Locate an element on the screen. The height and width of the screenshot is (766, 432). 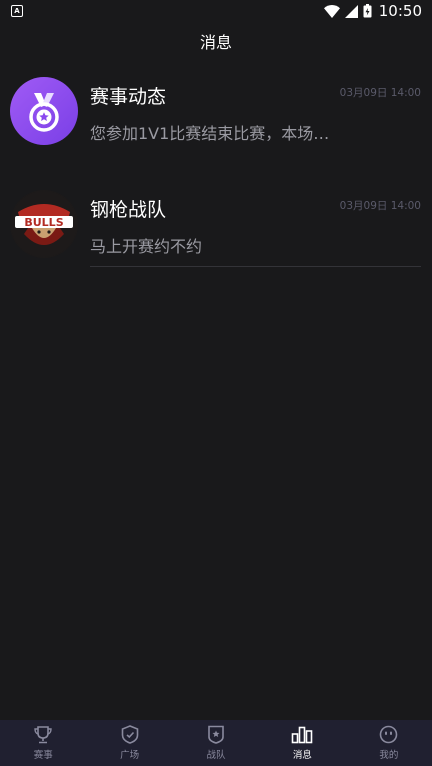
message-title: 赛事动态 is located at coordinates (128, 97).